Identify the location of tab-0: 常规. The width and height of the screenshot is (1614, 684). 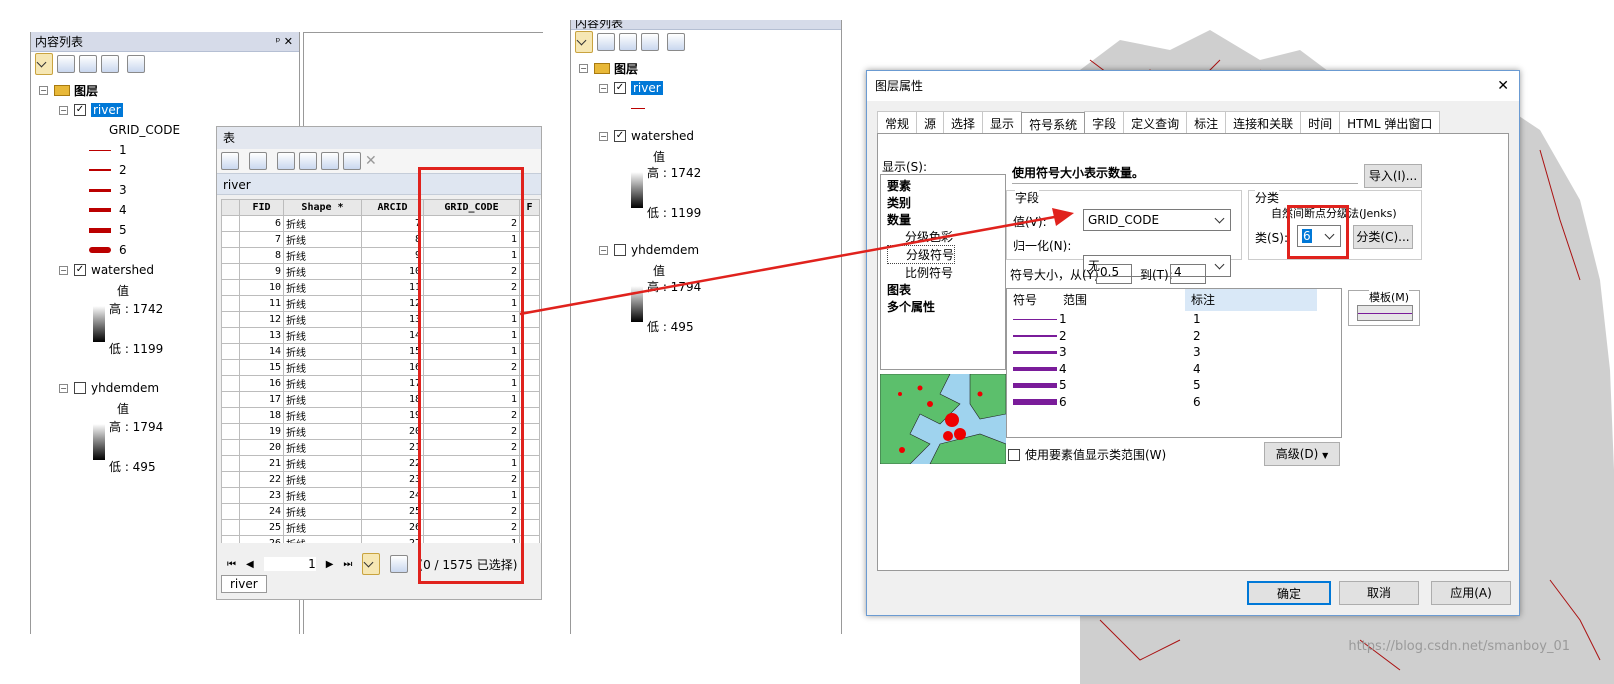
(897, 123).